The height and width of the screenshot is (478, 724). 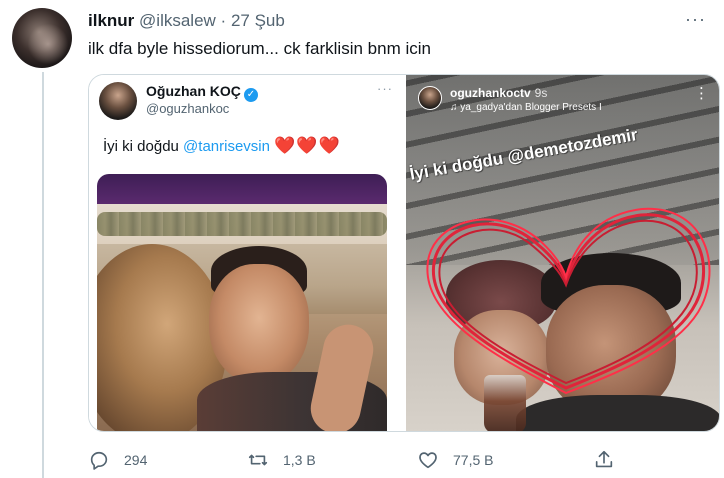 I want to click on author-name: ilknur, so click(x=111, y=20).